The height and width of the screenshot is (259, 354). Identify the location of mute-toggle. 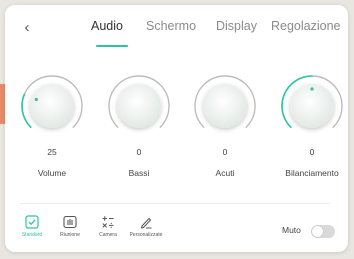
(323, 231).